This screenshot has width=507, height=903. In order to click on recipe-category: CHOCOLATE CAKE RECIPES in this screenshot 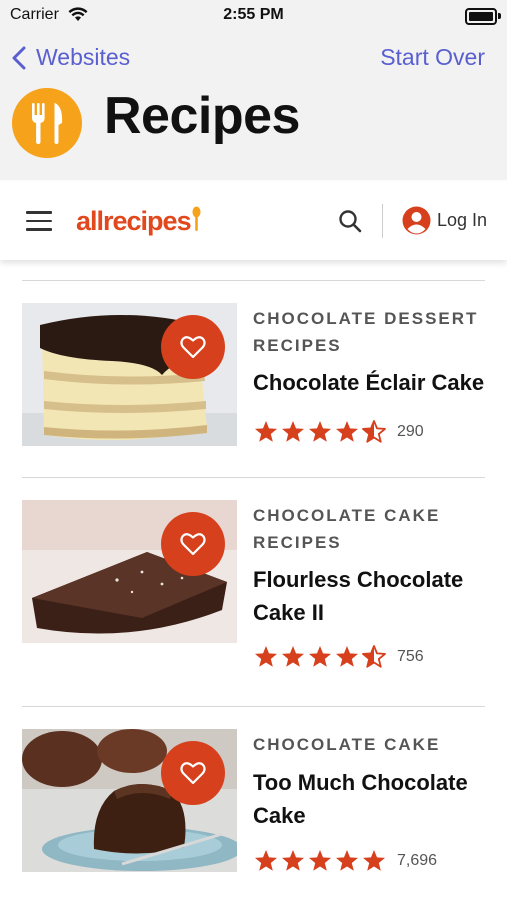, I will do `click(369, 529)`.